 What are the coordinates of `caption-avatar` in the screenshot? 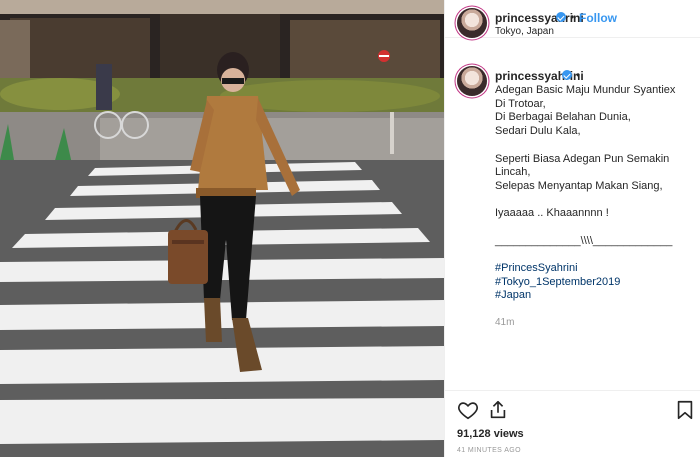 It's located at (472, 81).